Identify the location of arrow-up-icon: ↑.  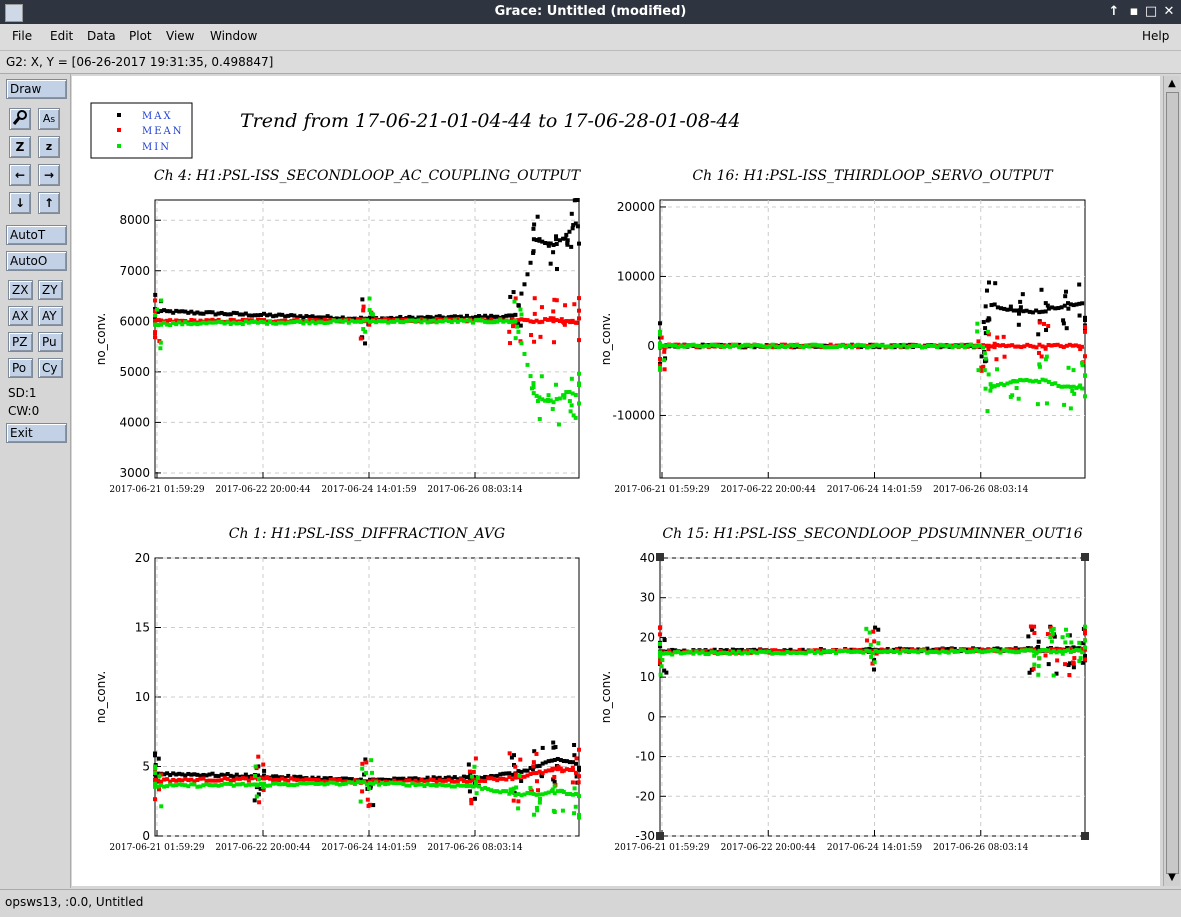
(49, 203).